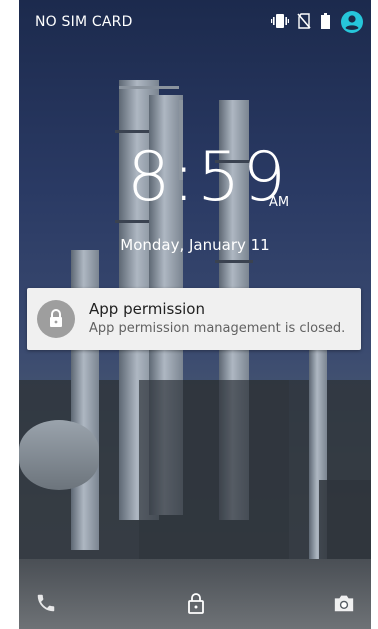 The width and height of the screenshot is (378, 629). I want to click on lockscreen-date: Monday, January 11, so click(195, 245).